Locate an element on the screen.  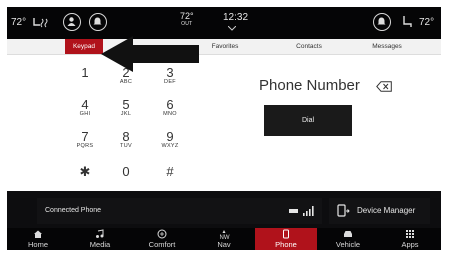
phone-tabs: Keypad Favorites Contacts Messages is located at coordinates (224, 47).